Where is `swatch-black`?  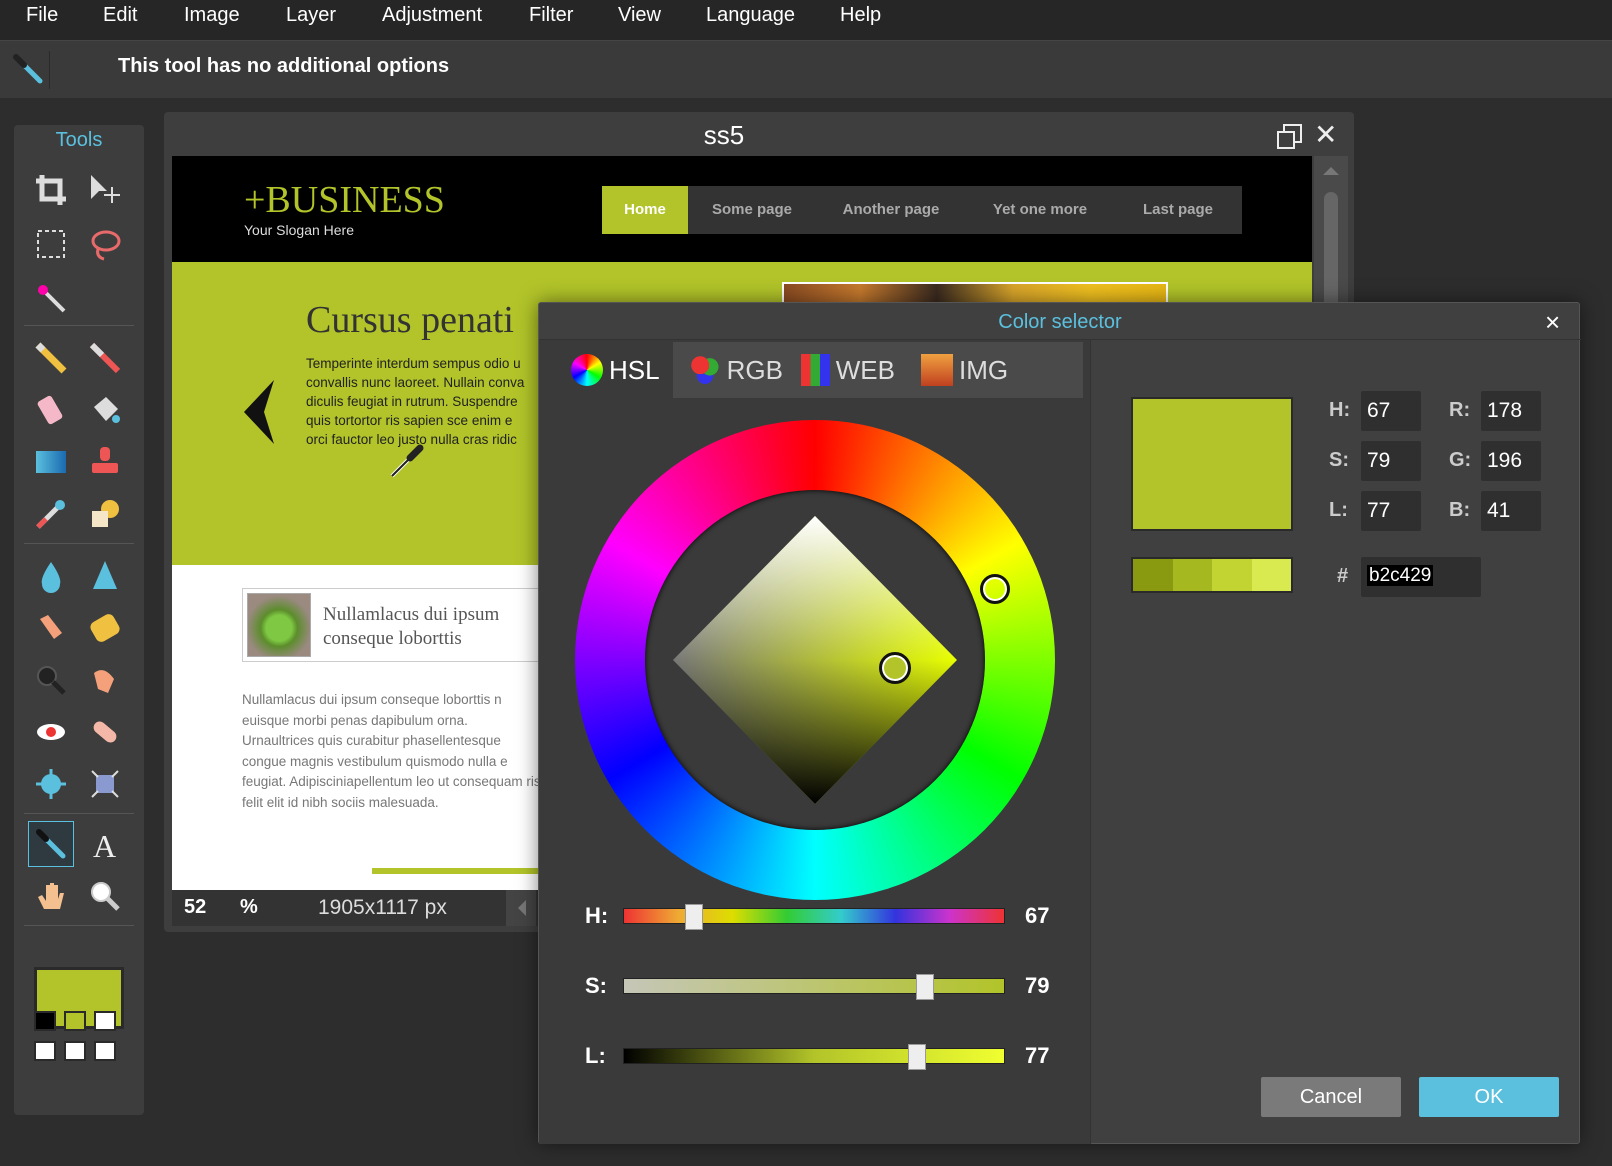
swatch-black is located at coordinates (45, 1021).